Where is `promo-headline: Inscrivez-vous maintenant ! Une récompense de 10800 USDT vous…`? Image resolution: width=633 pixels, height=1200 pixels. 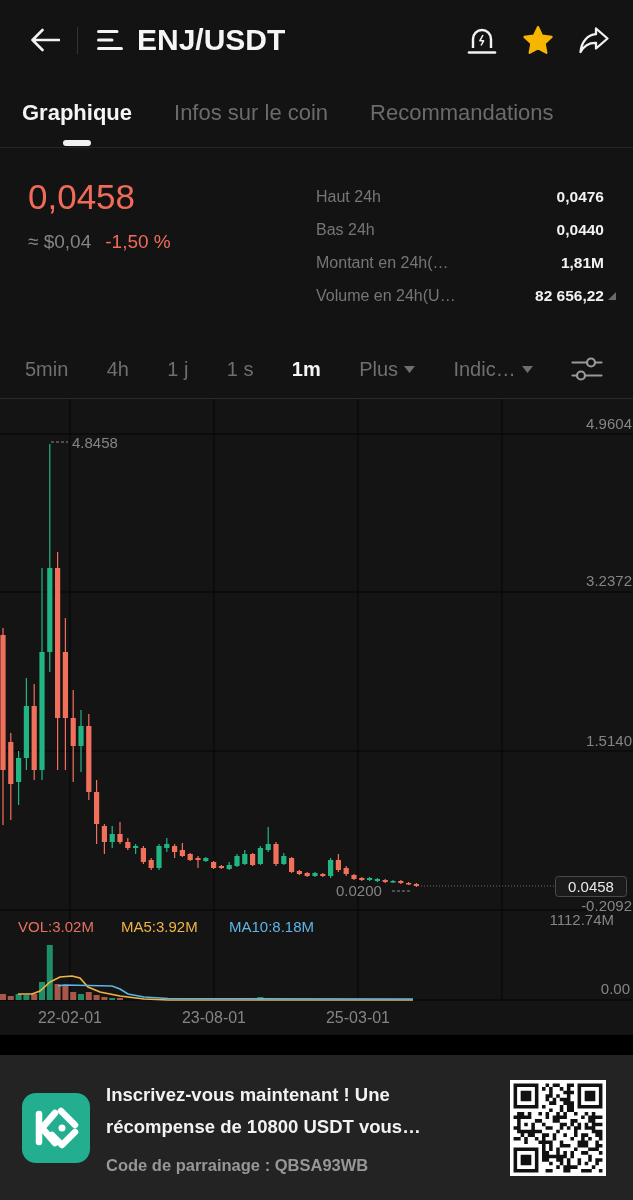
promo-headline: Inscrivez-vous maintenant ! Une récompense de 10800 USDT vous… is located at coordinates (264, 1110).